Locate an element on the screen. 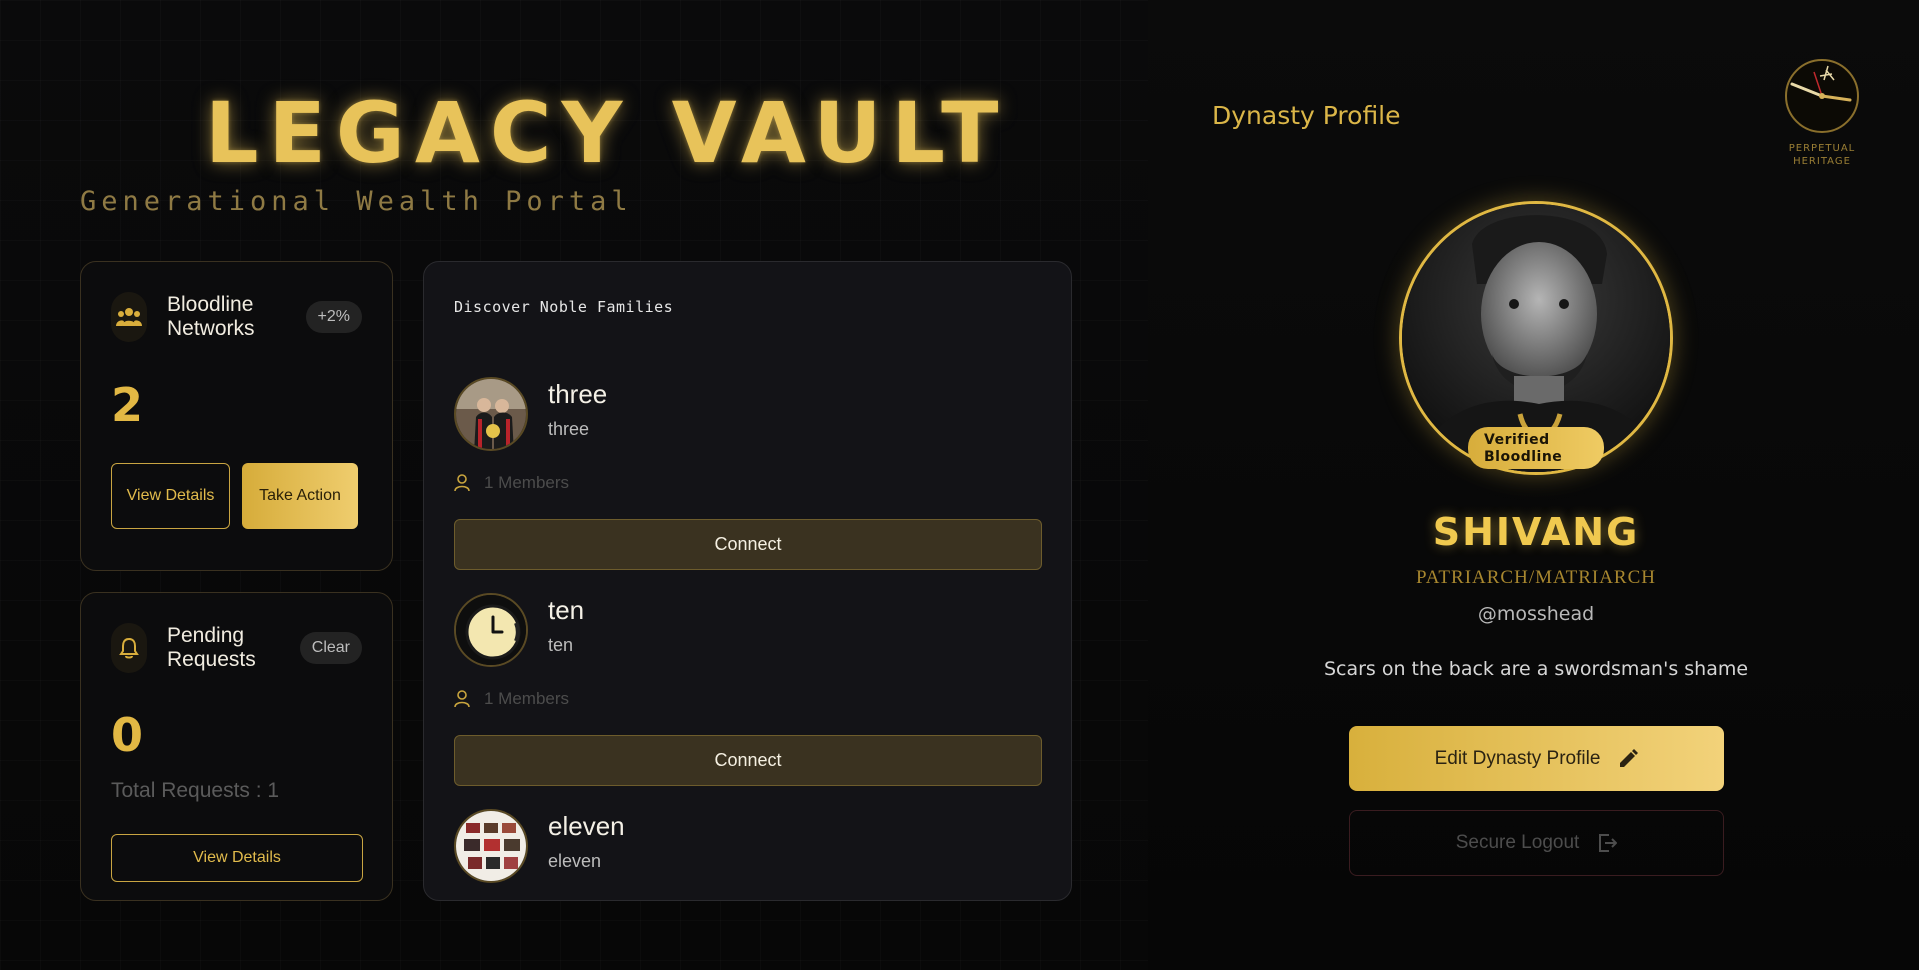 The image size is (1919, 970). profile-name: SHIVANG is located at coordinates (1536, 532).